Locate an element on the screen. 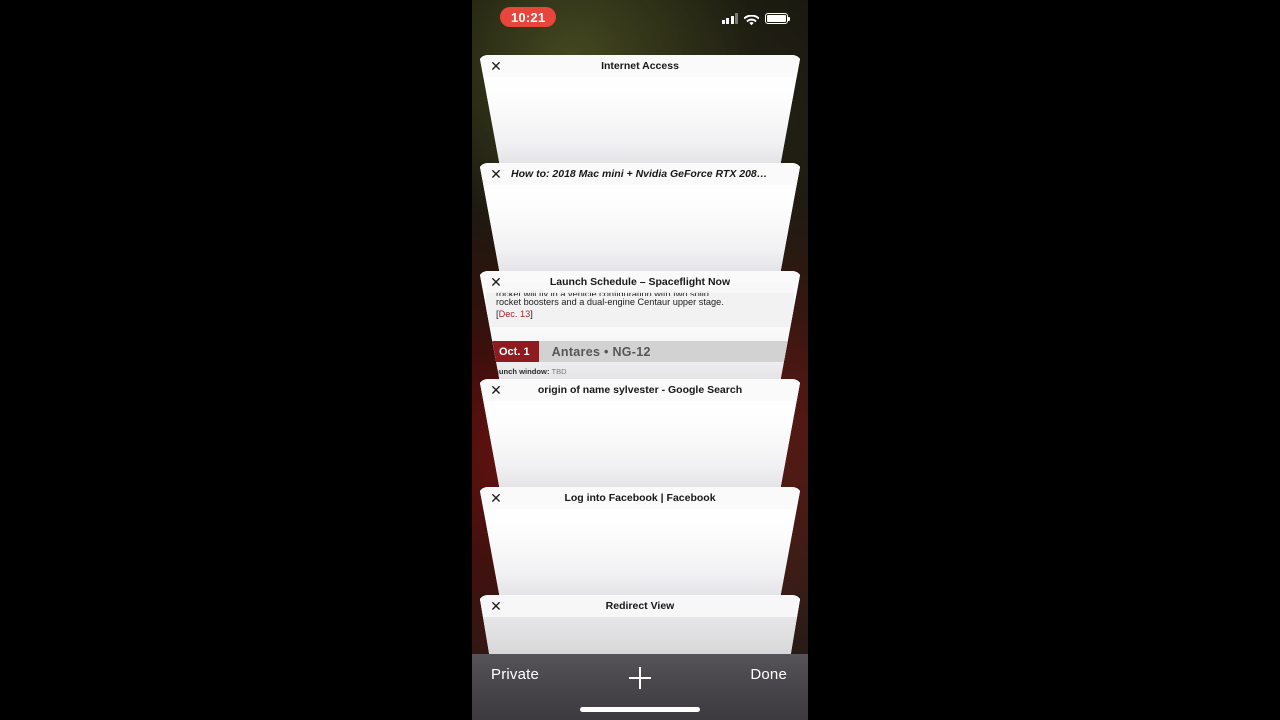 Image resolution: width=1280 pixels, height=720 pixels. date-link: Dec. 13 is located at coordinates (515, 314).